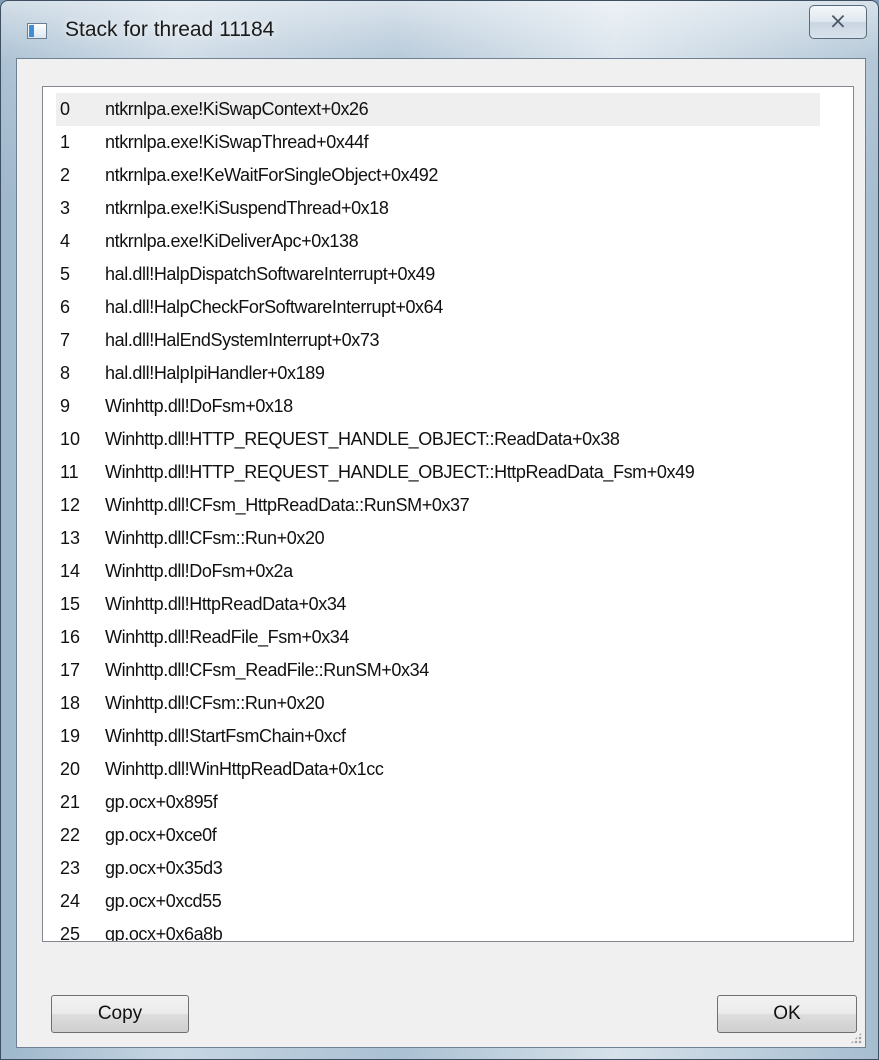 Image resolution: width=879 pixels, height=1060 pixels. I want to click on stack-frame-row: 13 Winhttp.dll!CFsm::Run+0x20, so click(438, 538).